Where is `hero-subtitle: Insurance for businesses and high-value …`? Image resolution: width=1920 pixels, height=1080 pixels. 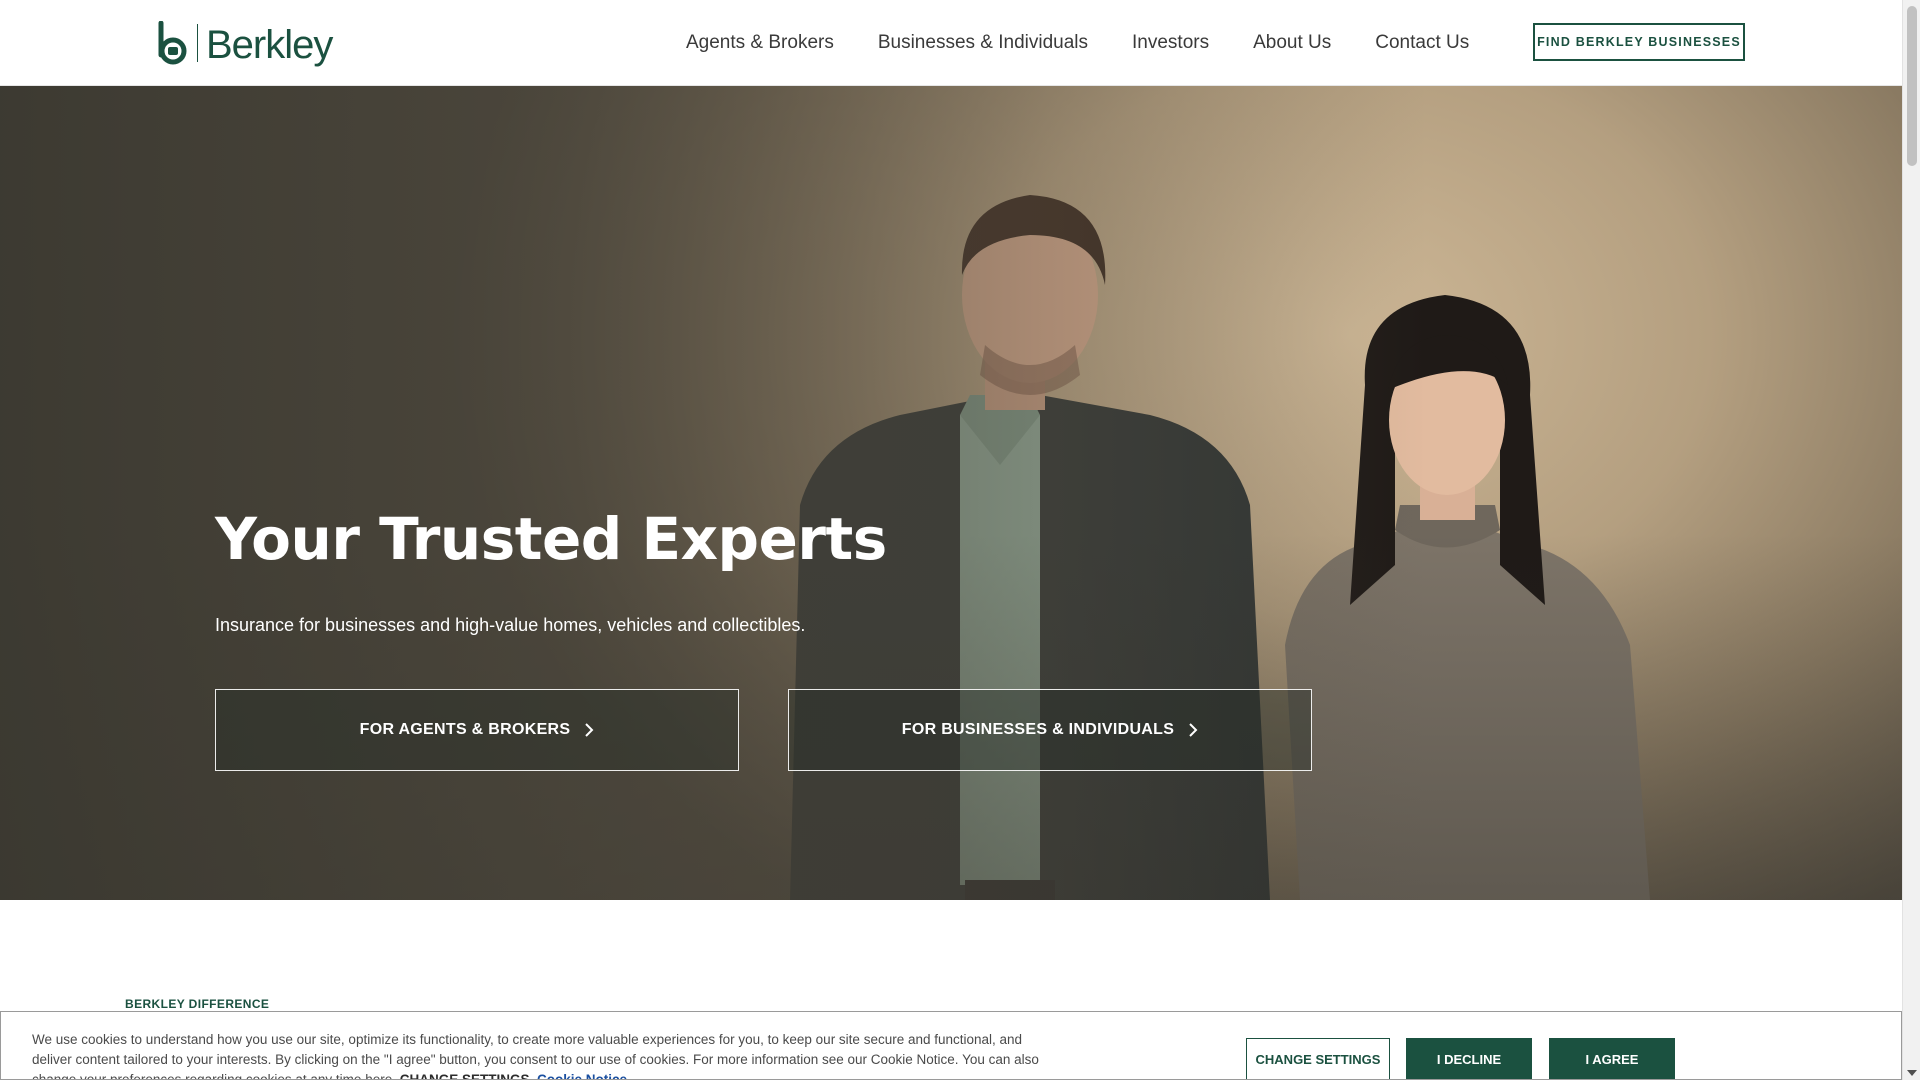 hero-subtitle: Insurance for businesses and high-value … is located at coordinates (510, 625).